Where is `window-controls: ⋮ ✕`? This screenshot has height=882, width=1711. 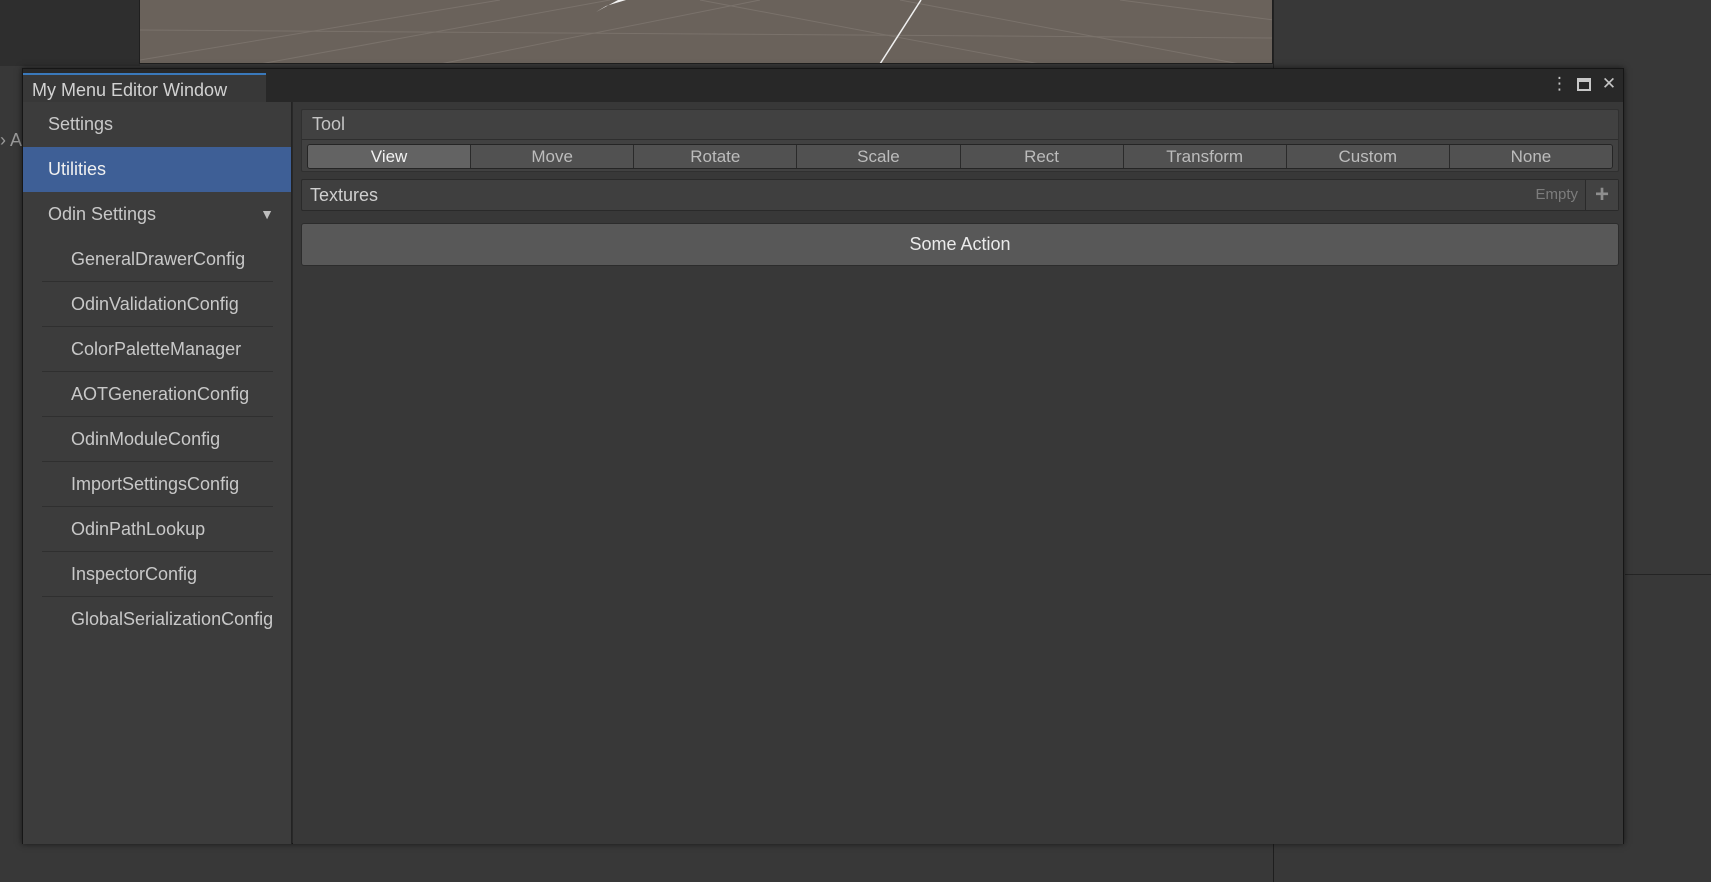
window-controls: ⋮ ✕ is located at coordinates (1584, 84).